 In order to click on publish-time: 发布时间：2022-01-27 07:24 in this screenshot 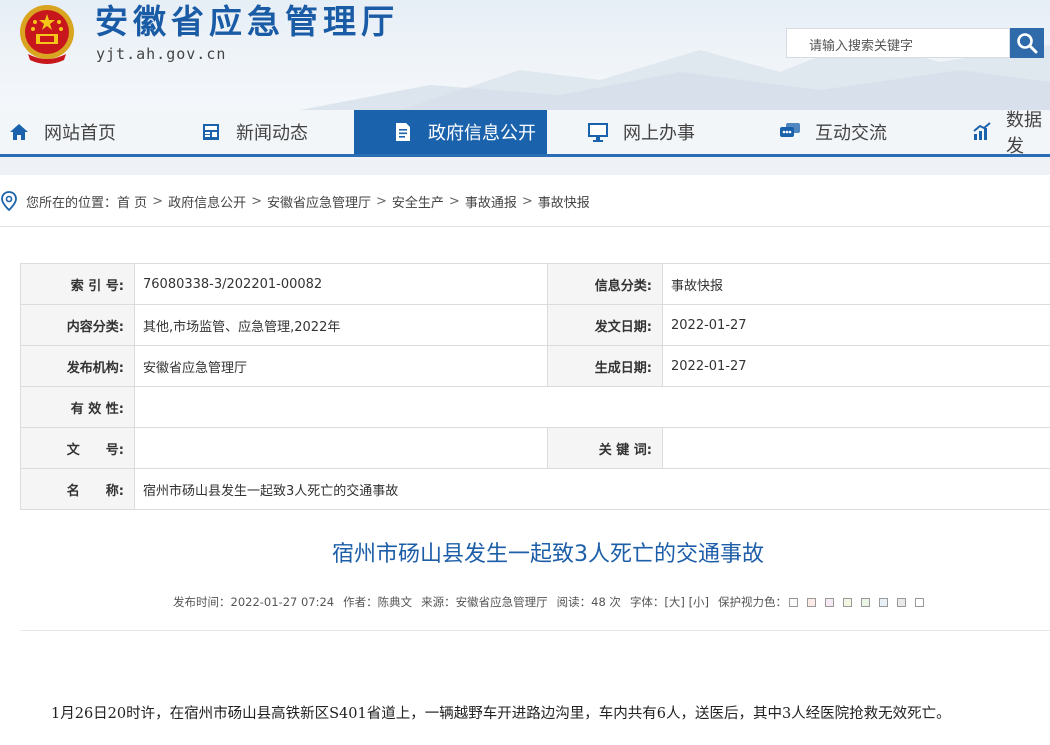, I will do `click(254, 602)`.